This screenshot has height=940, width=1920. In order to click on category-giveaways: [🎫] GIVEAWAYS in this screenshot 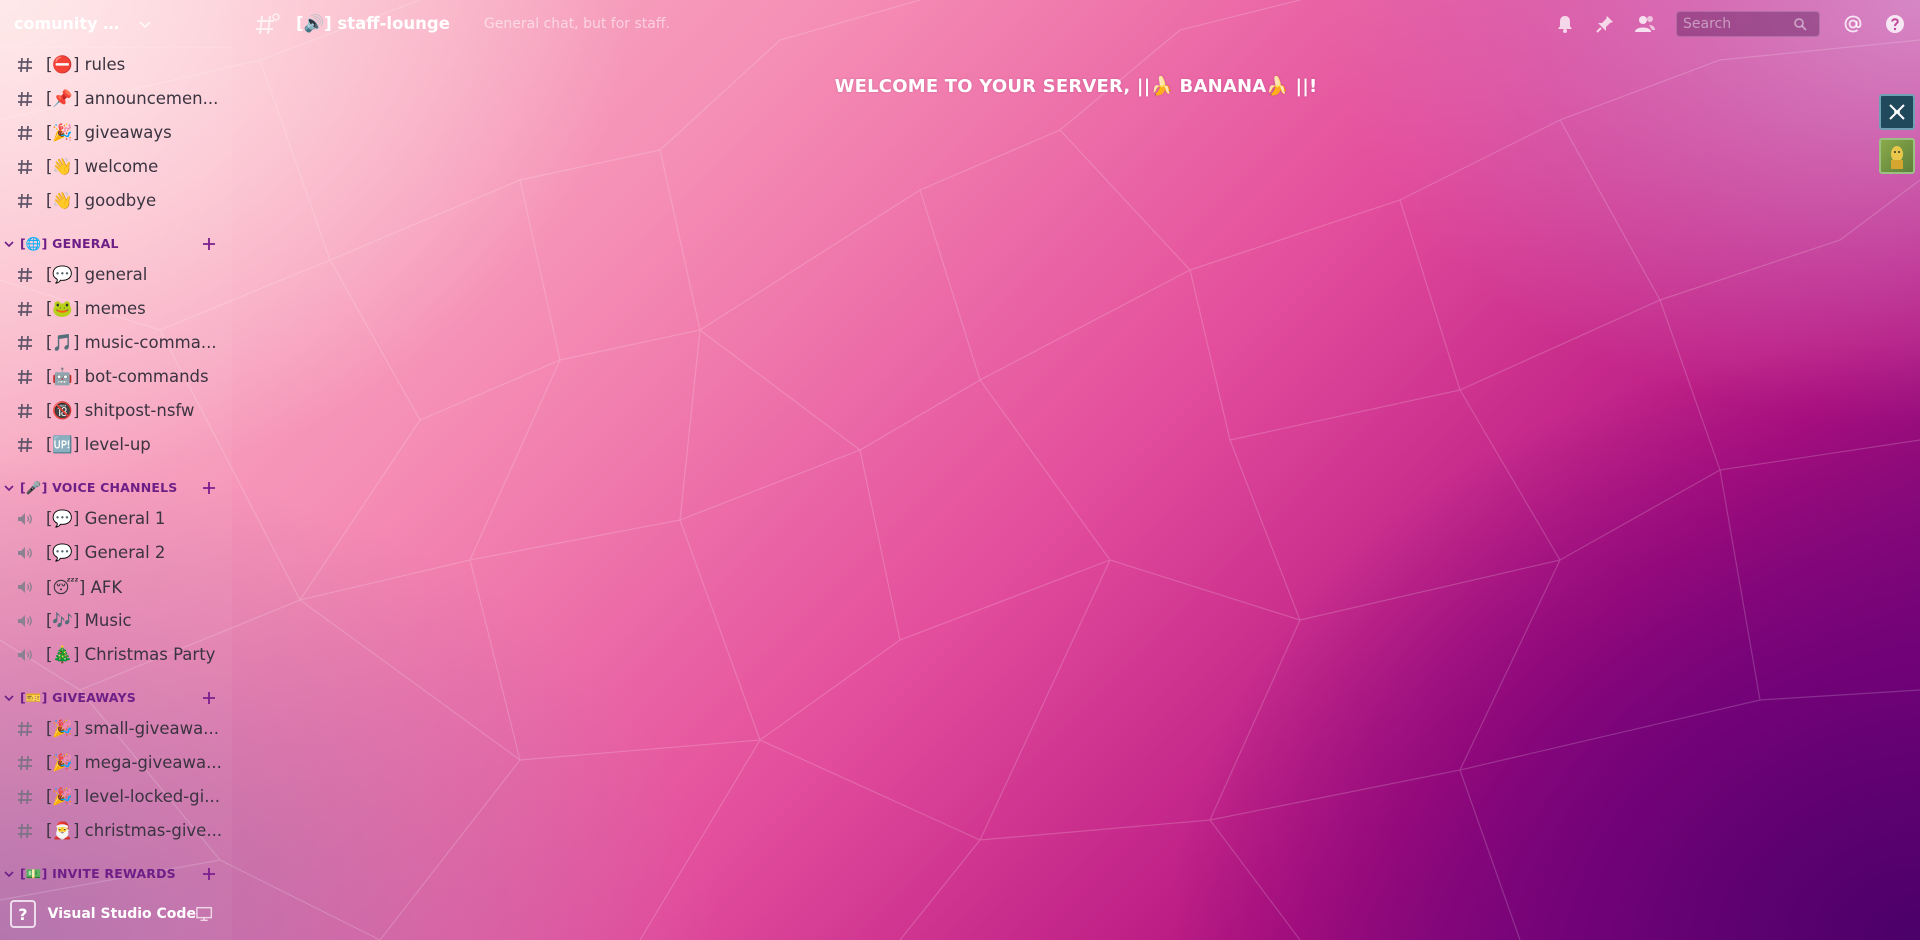, I will do `click(116, 698)`.